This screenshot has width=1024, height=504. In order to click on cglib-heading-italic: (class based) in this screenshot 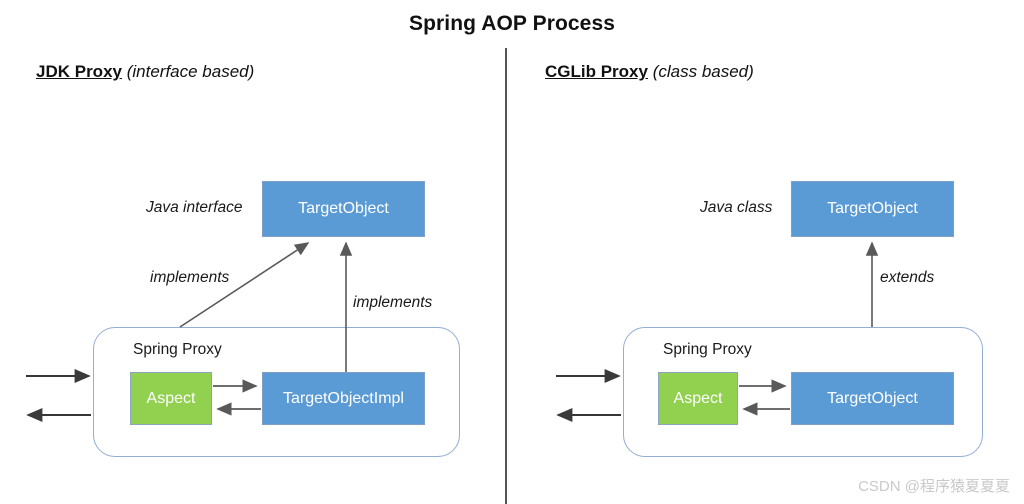, I will do `click(703, 71)`.